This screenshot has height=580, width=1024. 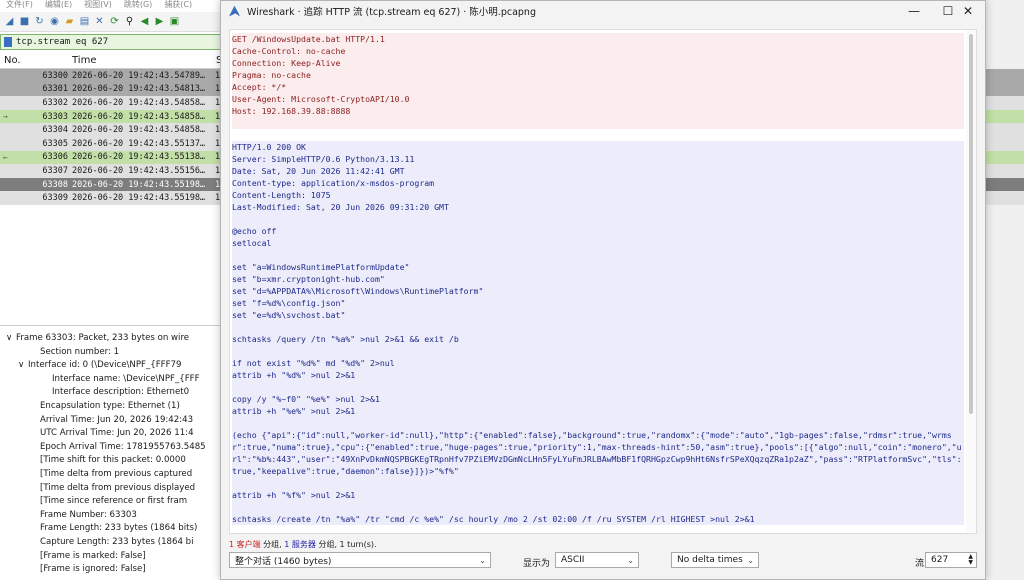 I want to click on server-line: set "b=xmr.cryptonight-hub.com", so click(x=598, y=279).